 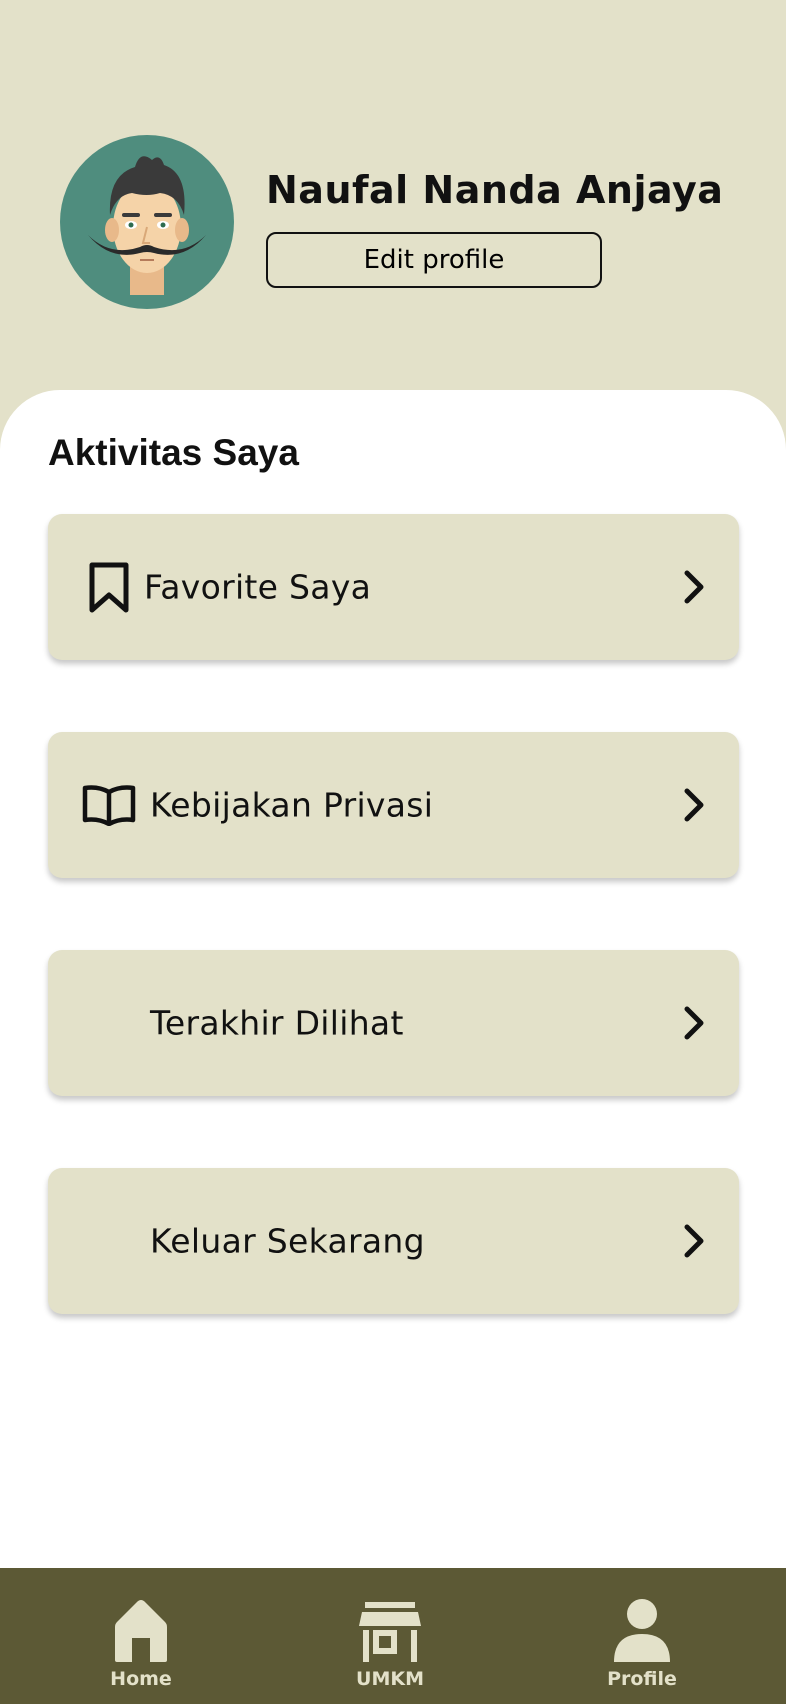 I want to click on nav-label: Home, so click(x=141, y=1679).